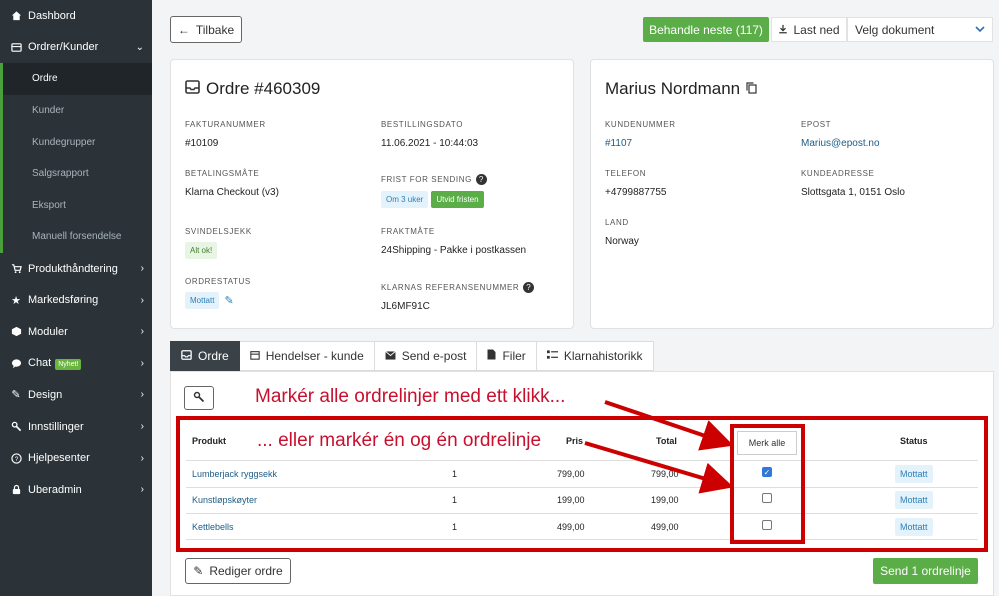  I want to click on sidebar-subitem-ordre: Ordre, so click(76, 79).